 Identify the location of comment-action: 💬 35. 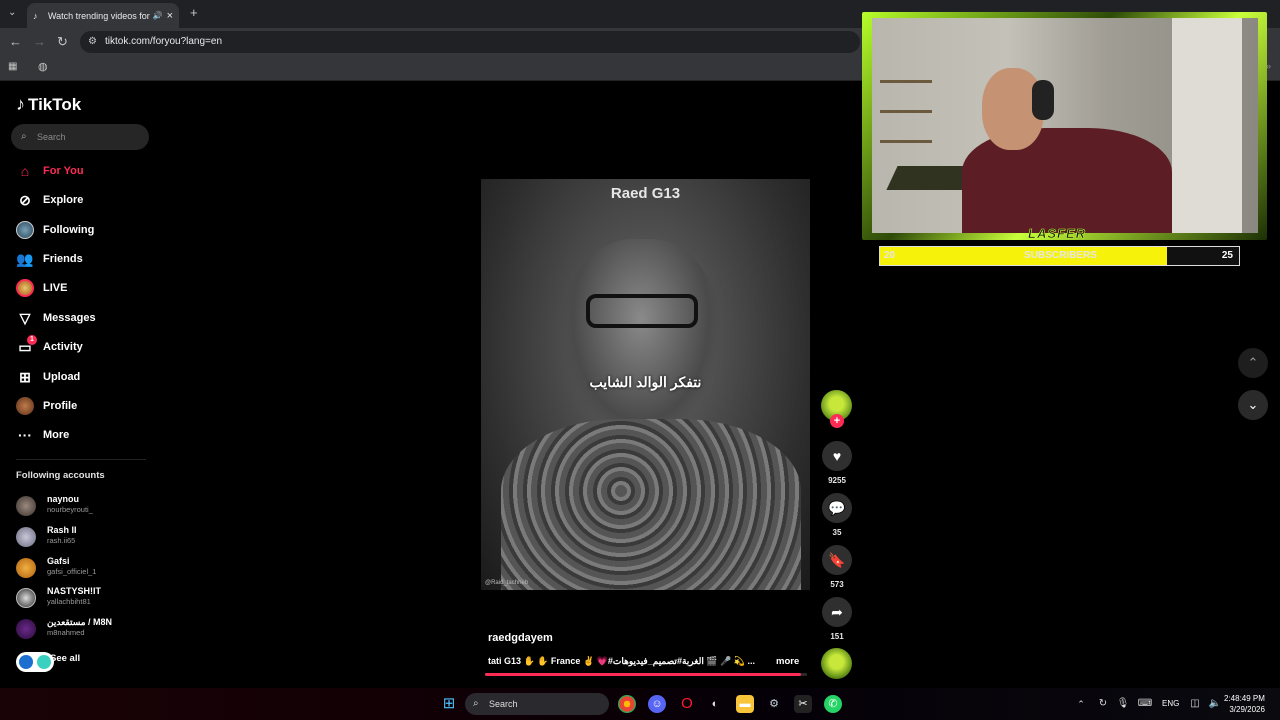
(837, 515).